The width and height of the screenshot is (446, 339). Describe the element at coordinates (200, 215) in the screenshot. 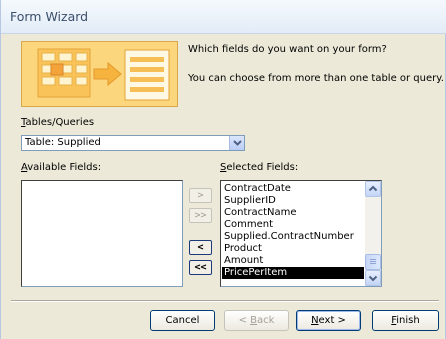

I see `add-all-fields-button: >>` at that location.